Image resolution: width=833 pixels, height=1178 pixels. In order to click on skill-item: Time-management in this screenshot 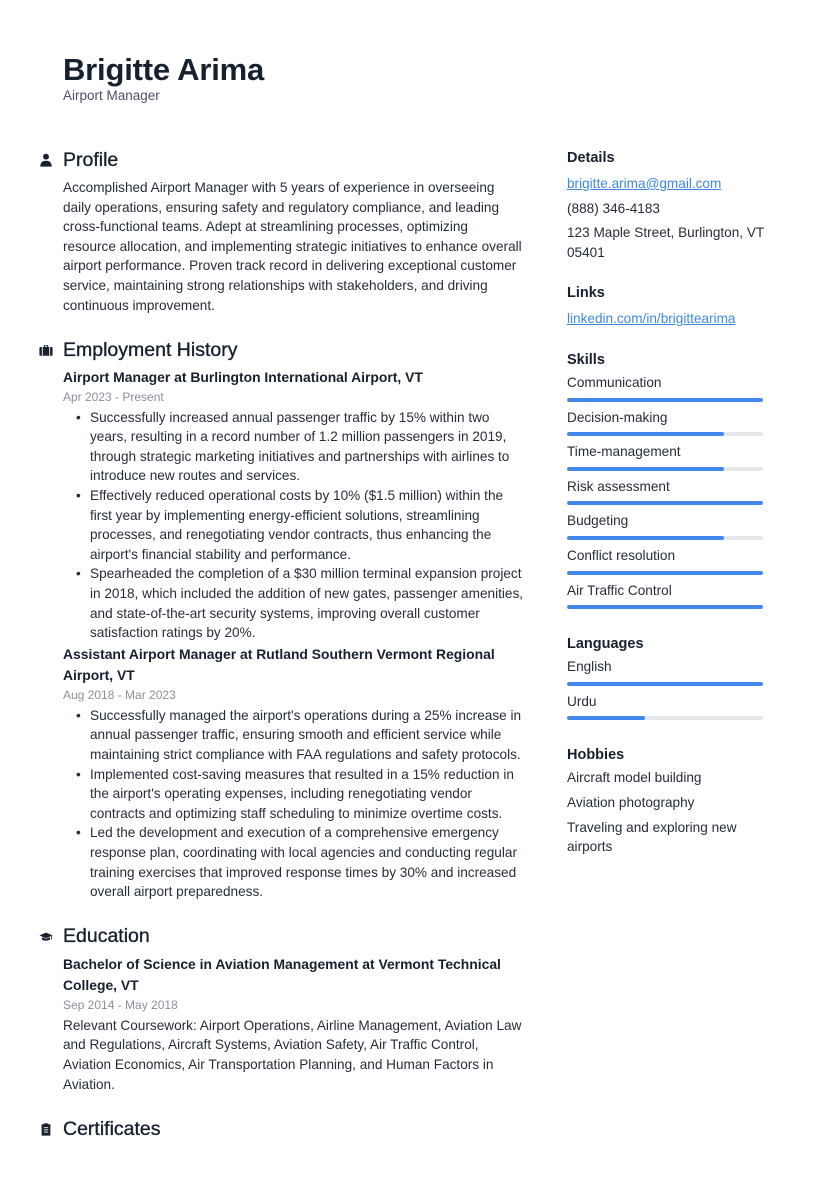, I will do `click(667, 456)`.